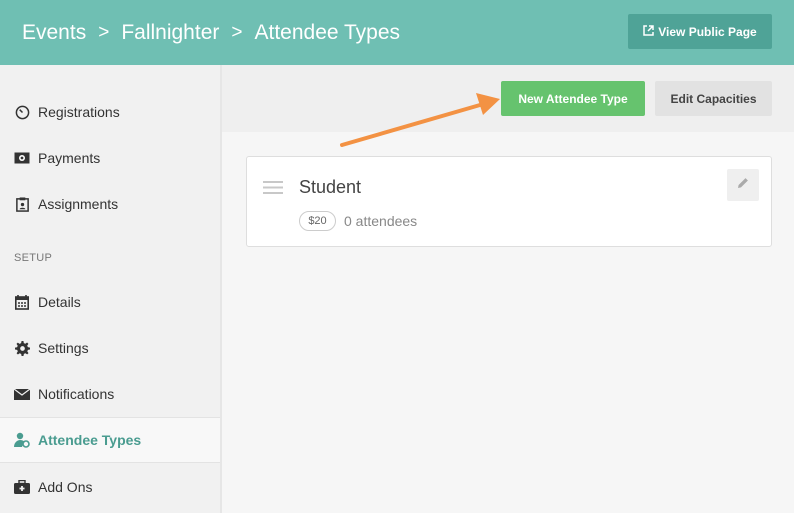 The image size is (794, 513). I want to click on external-link-icon, so click(648, 31).